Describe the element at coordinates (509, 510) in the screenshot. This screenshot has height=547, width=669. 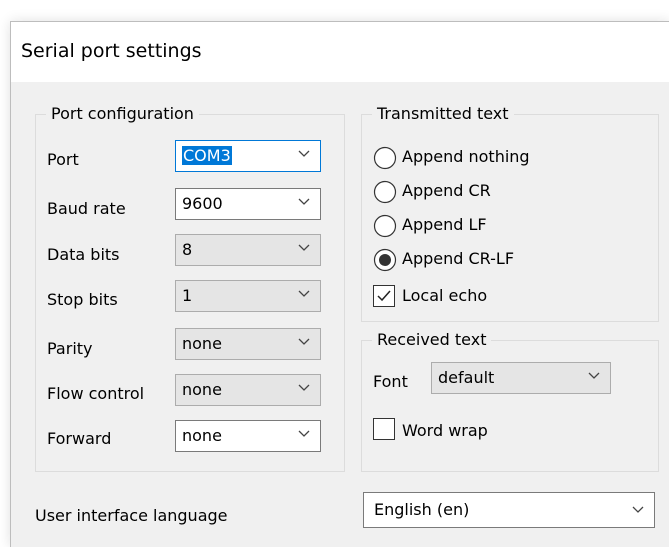
I see `ui-language-select: English (en)` at that location.